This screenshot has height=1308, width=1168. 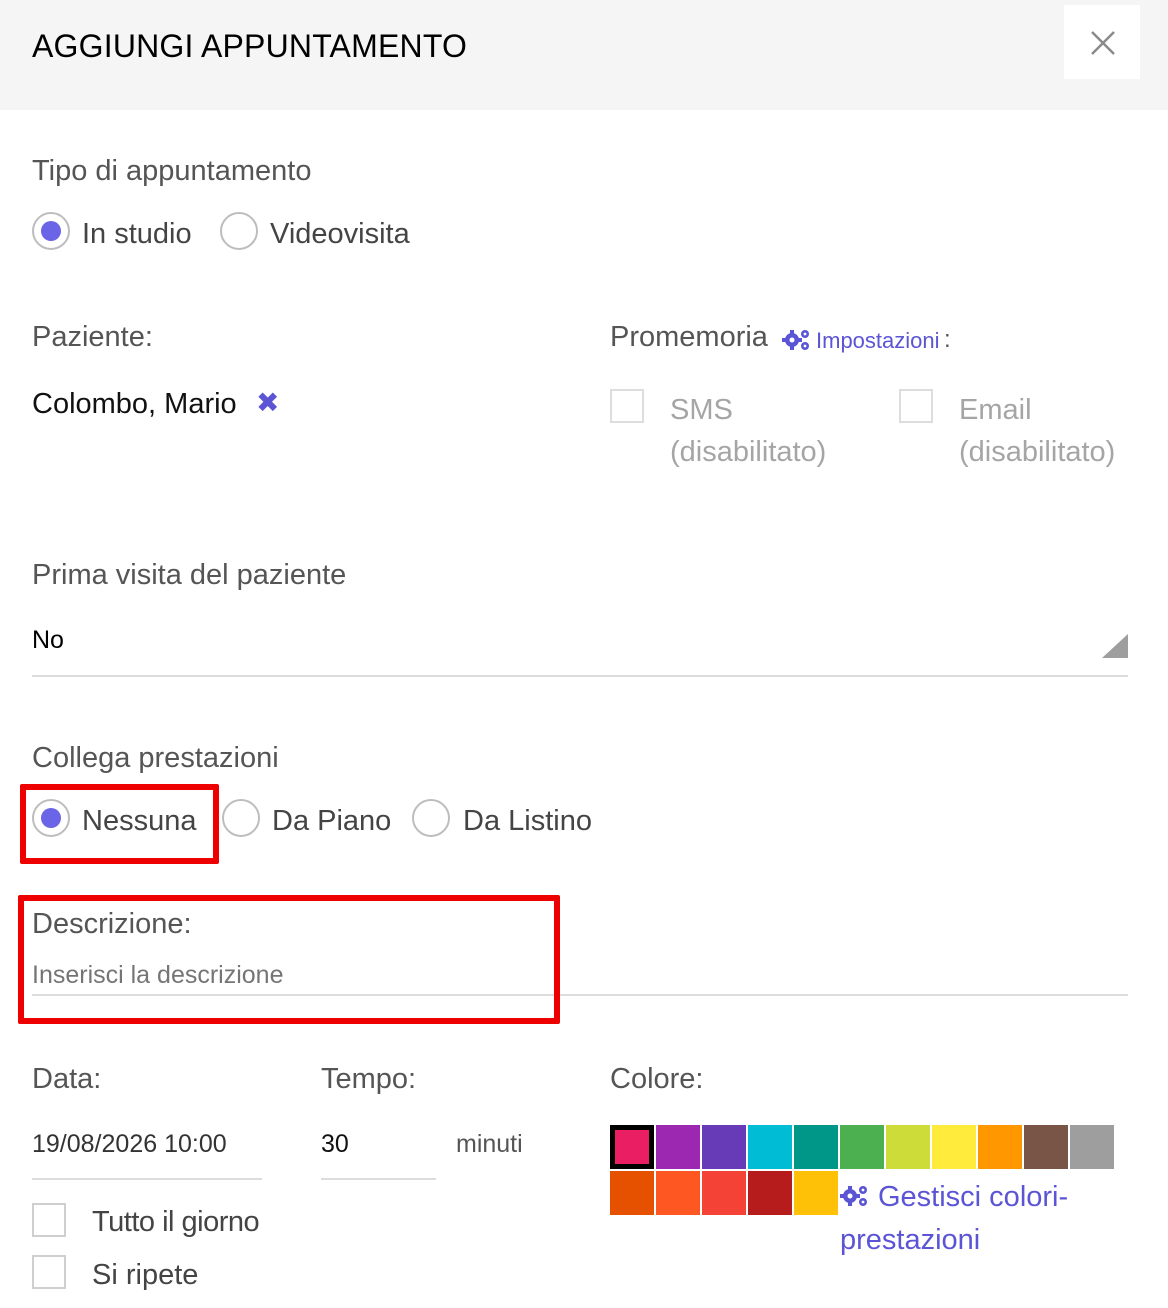 I want to click on first-visit-value: No, so click(x=48, y=640).